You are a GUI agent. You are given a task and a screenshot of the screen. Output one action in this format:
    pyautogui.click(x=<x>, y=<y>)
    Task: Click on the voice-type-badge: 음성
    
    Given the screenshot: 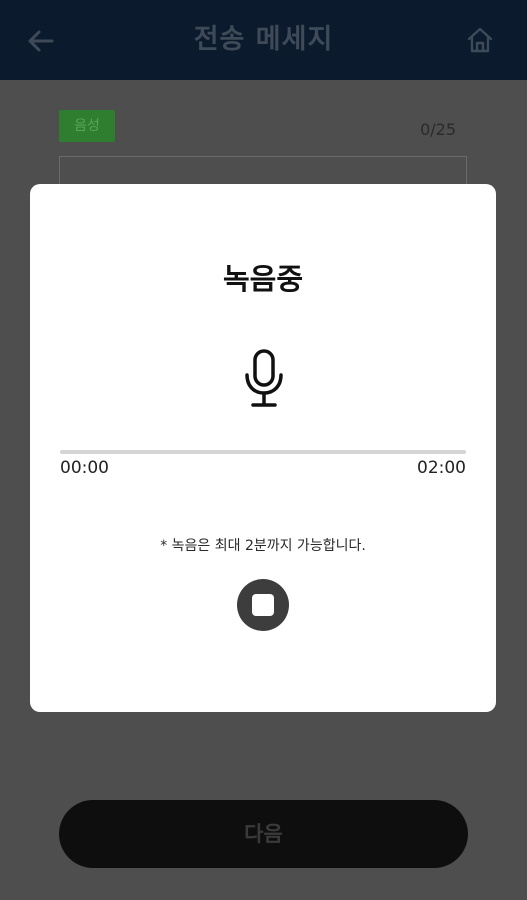 What is the action you would take?
    pyautogui.click(x=87, y=126)
    